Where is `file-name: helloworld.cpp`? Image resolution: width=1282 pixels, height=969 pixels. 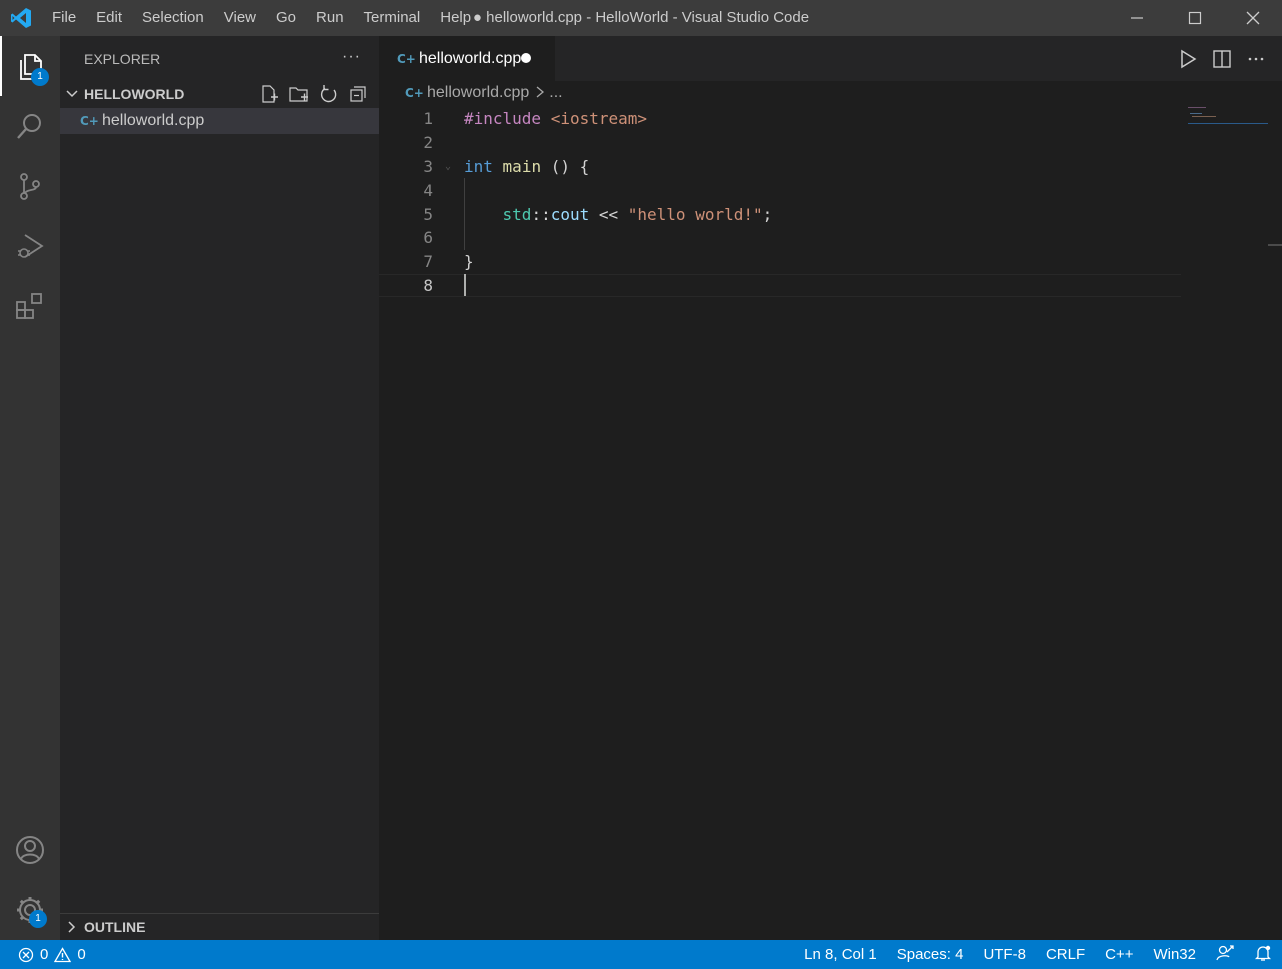 file-name: helloworld.cpp is located at coordinates (153, 120).